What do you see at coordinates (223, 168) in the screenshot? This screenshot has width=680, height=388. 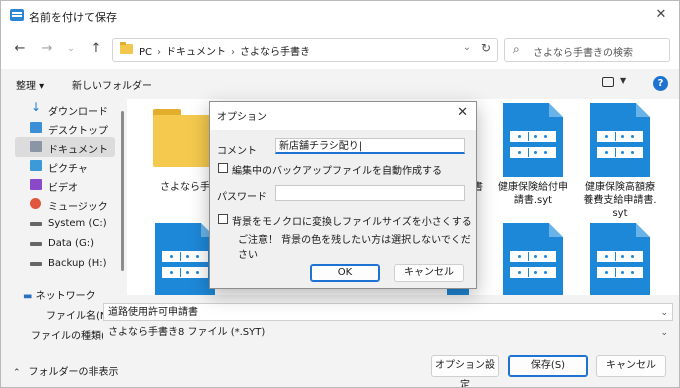 I see `backup-checkbox` at bounding box center [223, 168].